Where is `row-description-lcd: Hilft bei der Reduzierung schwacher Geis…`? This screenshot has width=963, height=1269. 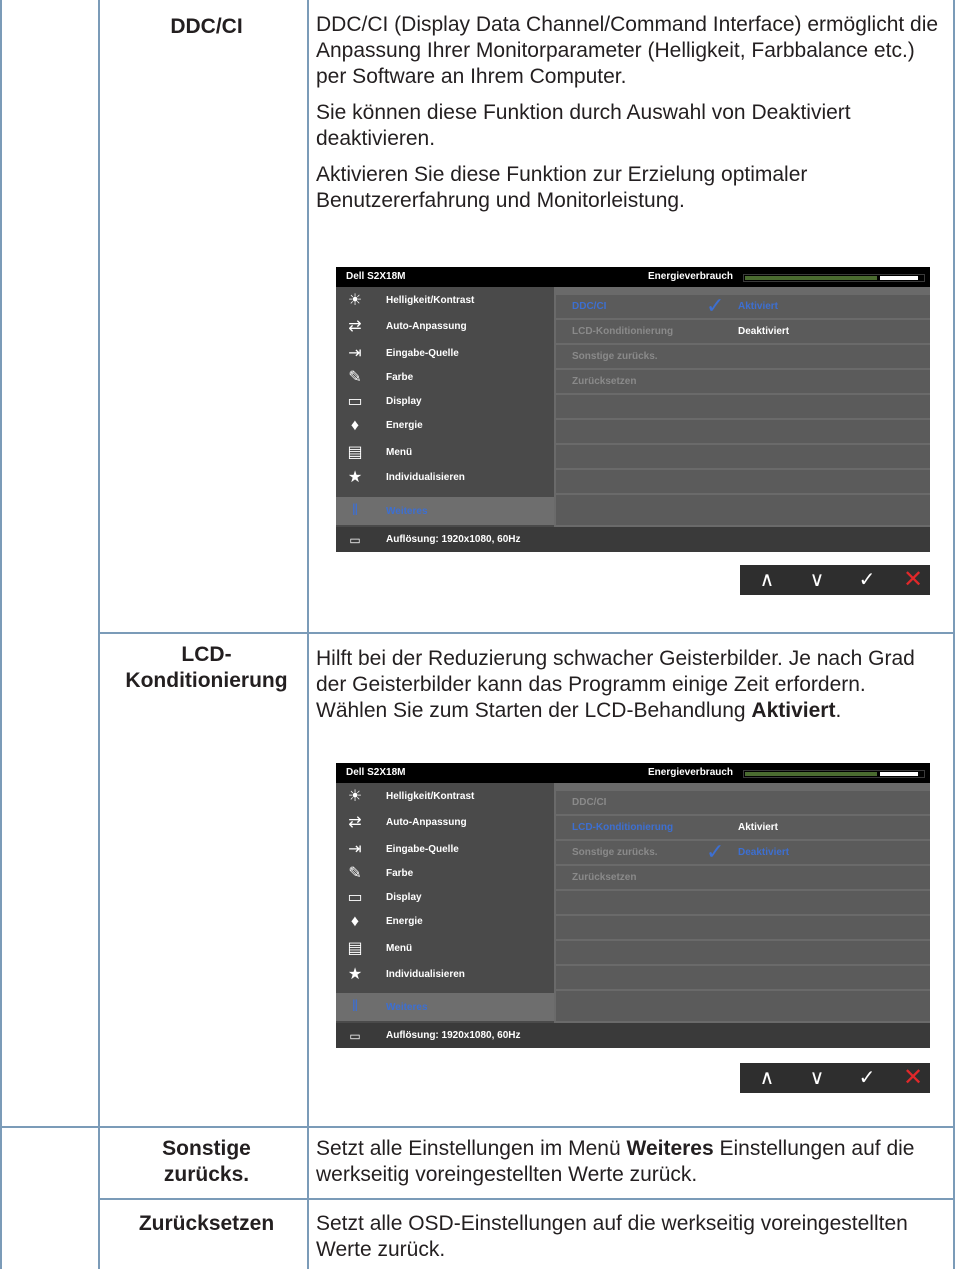
row-description-lcd: Hilft bei der Reduzierung schwacher Geis… is located at coordinates (626, 685).